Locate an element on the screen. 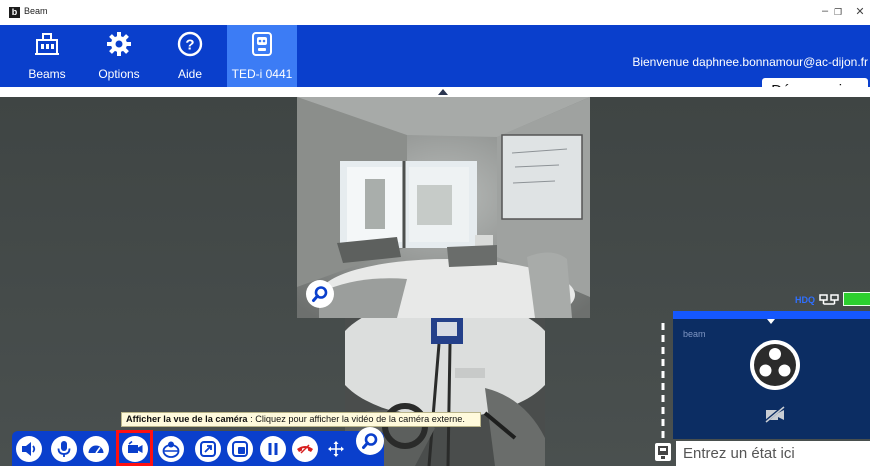 Image resolution: width=870 pixels, height=466 pixels. call-toolbar is located at coordinates (198, 446).